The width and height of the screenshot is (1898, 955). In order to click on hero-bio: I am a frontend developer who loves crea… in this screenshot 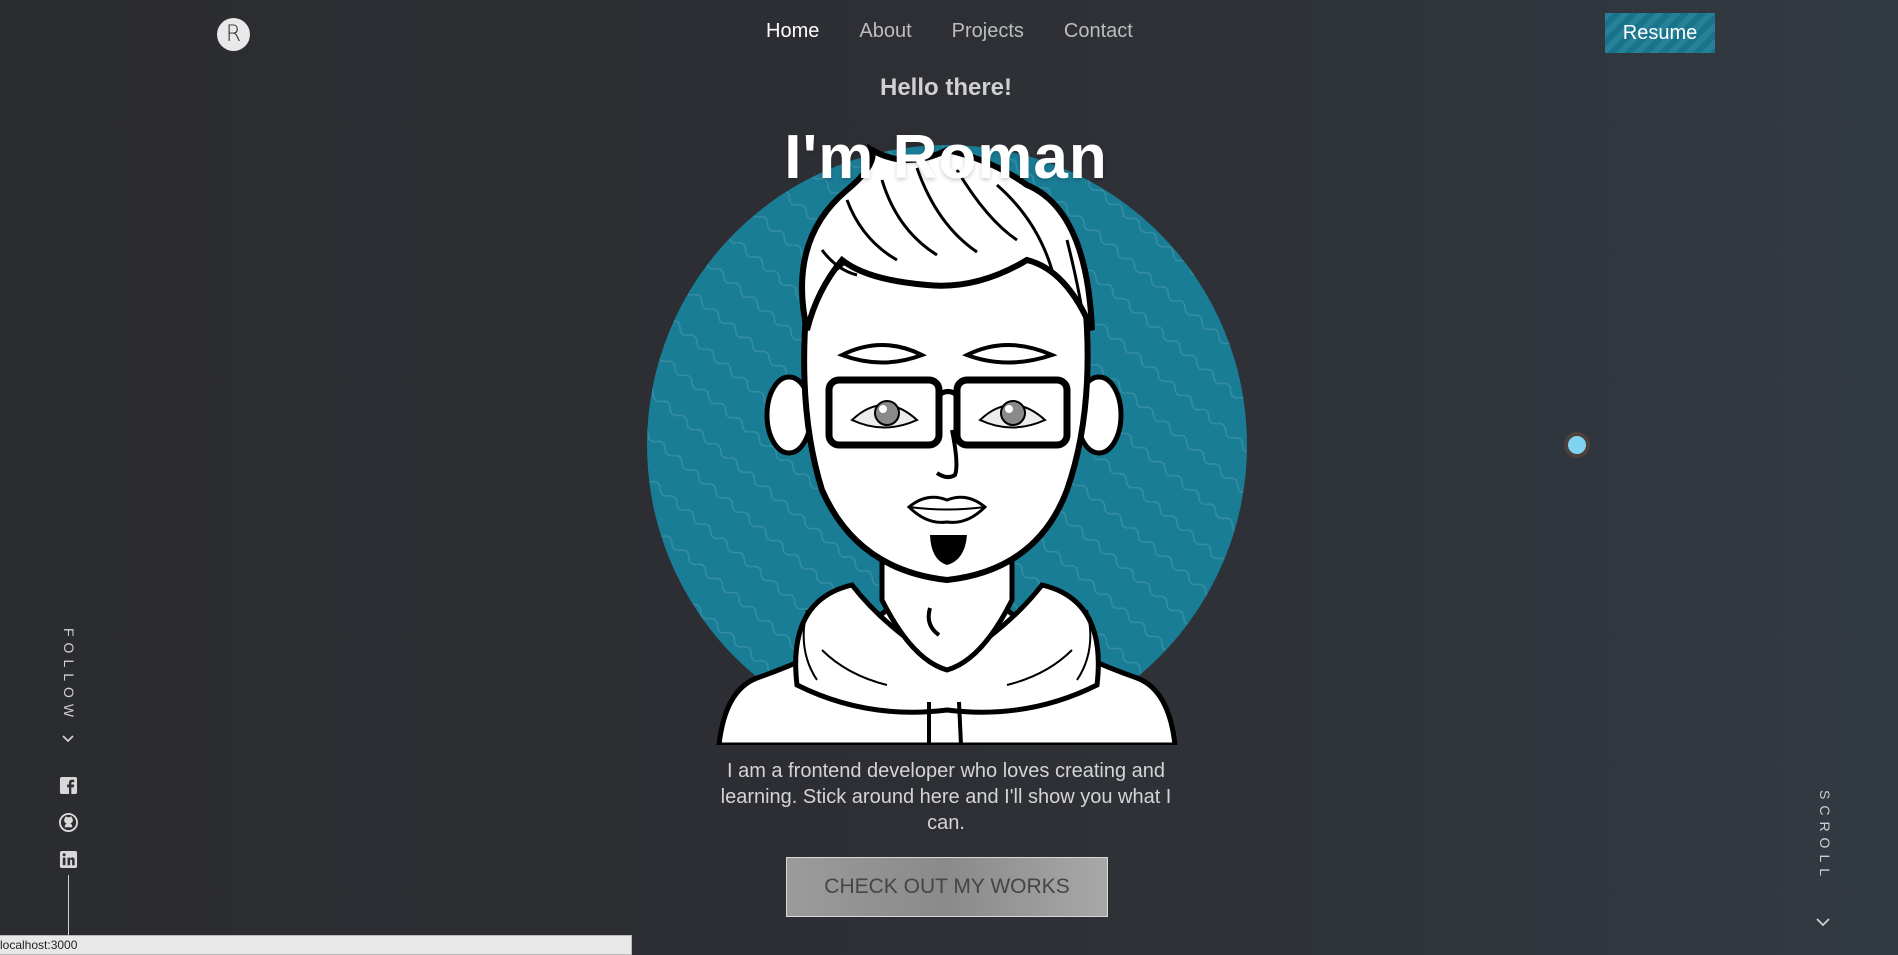, I will do `click(946, 797)`.